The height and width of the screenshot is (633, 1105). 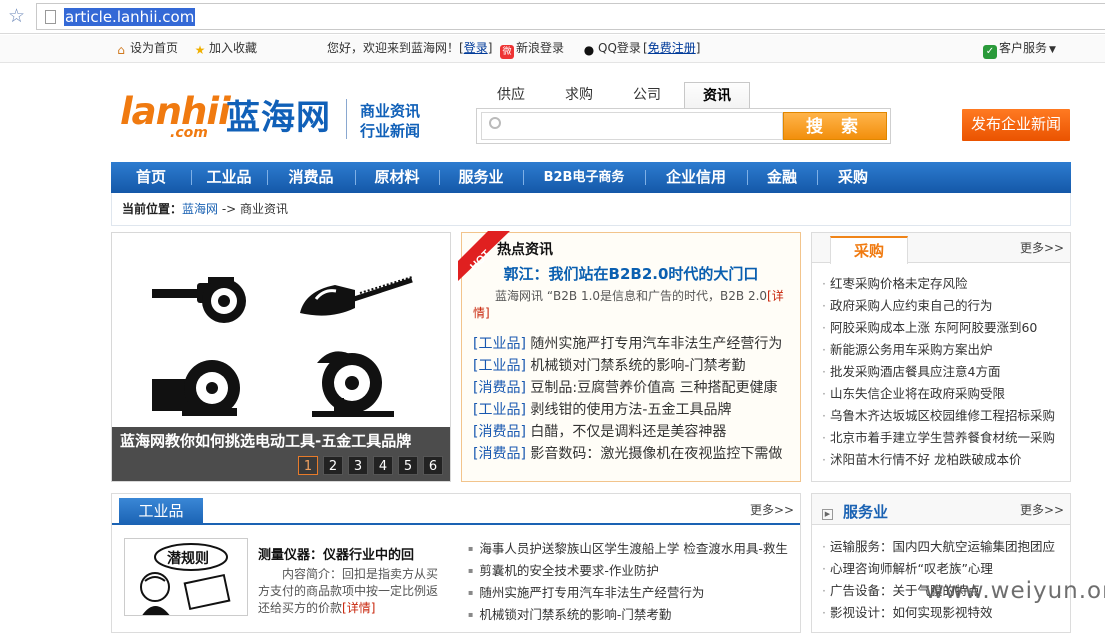 I want to click on tab-industrial: 工业品, so click(x=161, y=511).